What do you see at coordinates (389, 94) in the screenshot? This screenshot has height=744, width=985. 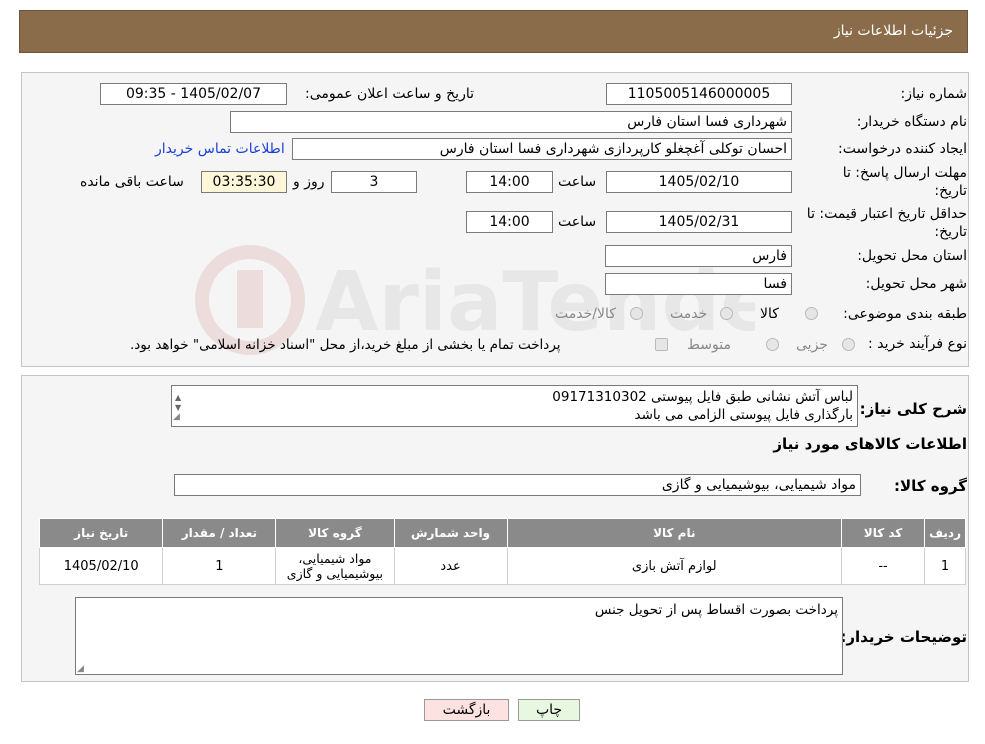 I see `announce-label: تاریخ و ساعت اعلان عمومی:` at bounding box center [389, 94].